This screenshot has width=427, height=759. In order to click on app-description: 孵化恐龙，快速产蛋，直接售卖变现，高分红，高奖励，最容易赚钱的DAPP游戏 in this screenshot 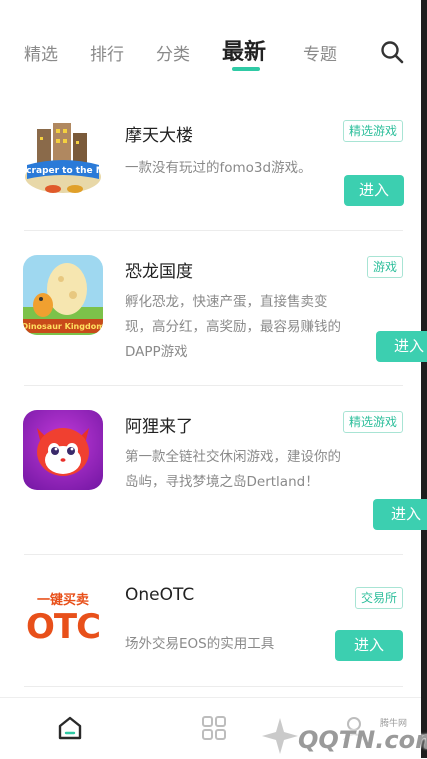, I will do `click(233, 327)`.